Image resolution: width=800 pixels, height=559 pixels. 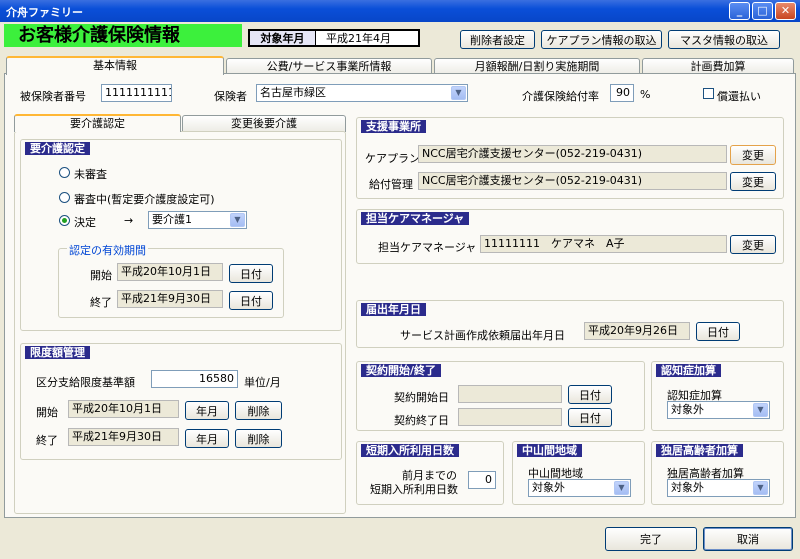 What do you see at coordinates (170, 299) in the screenshot?
I see `cert-end-field: 平成21年9月30日` at bounding box center [170, 299].